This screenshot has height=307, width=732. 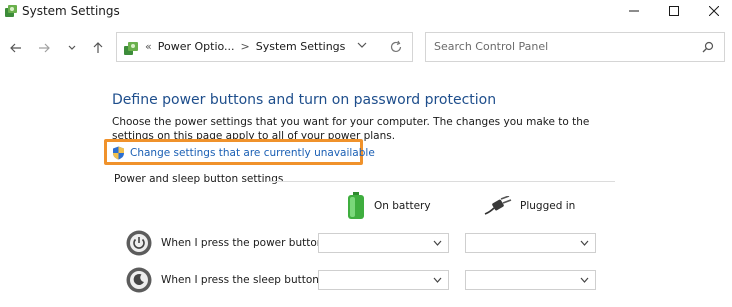 I want to click on address-bar: « Power Optio... > System Settings, so click(x=264, y=47).